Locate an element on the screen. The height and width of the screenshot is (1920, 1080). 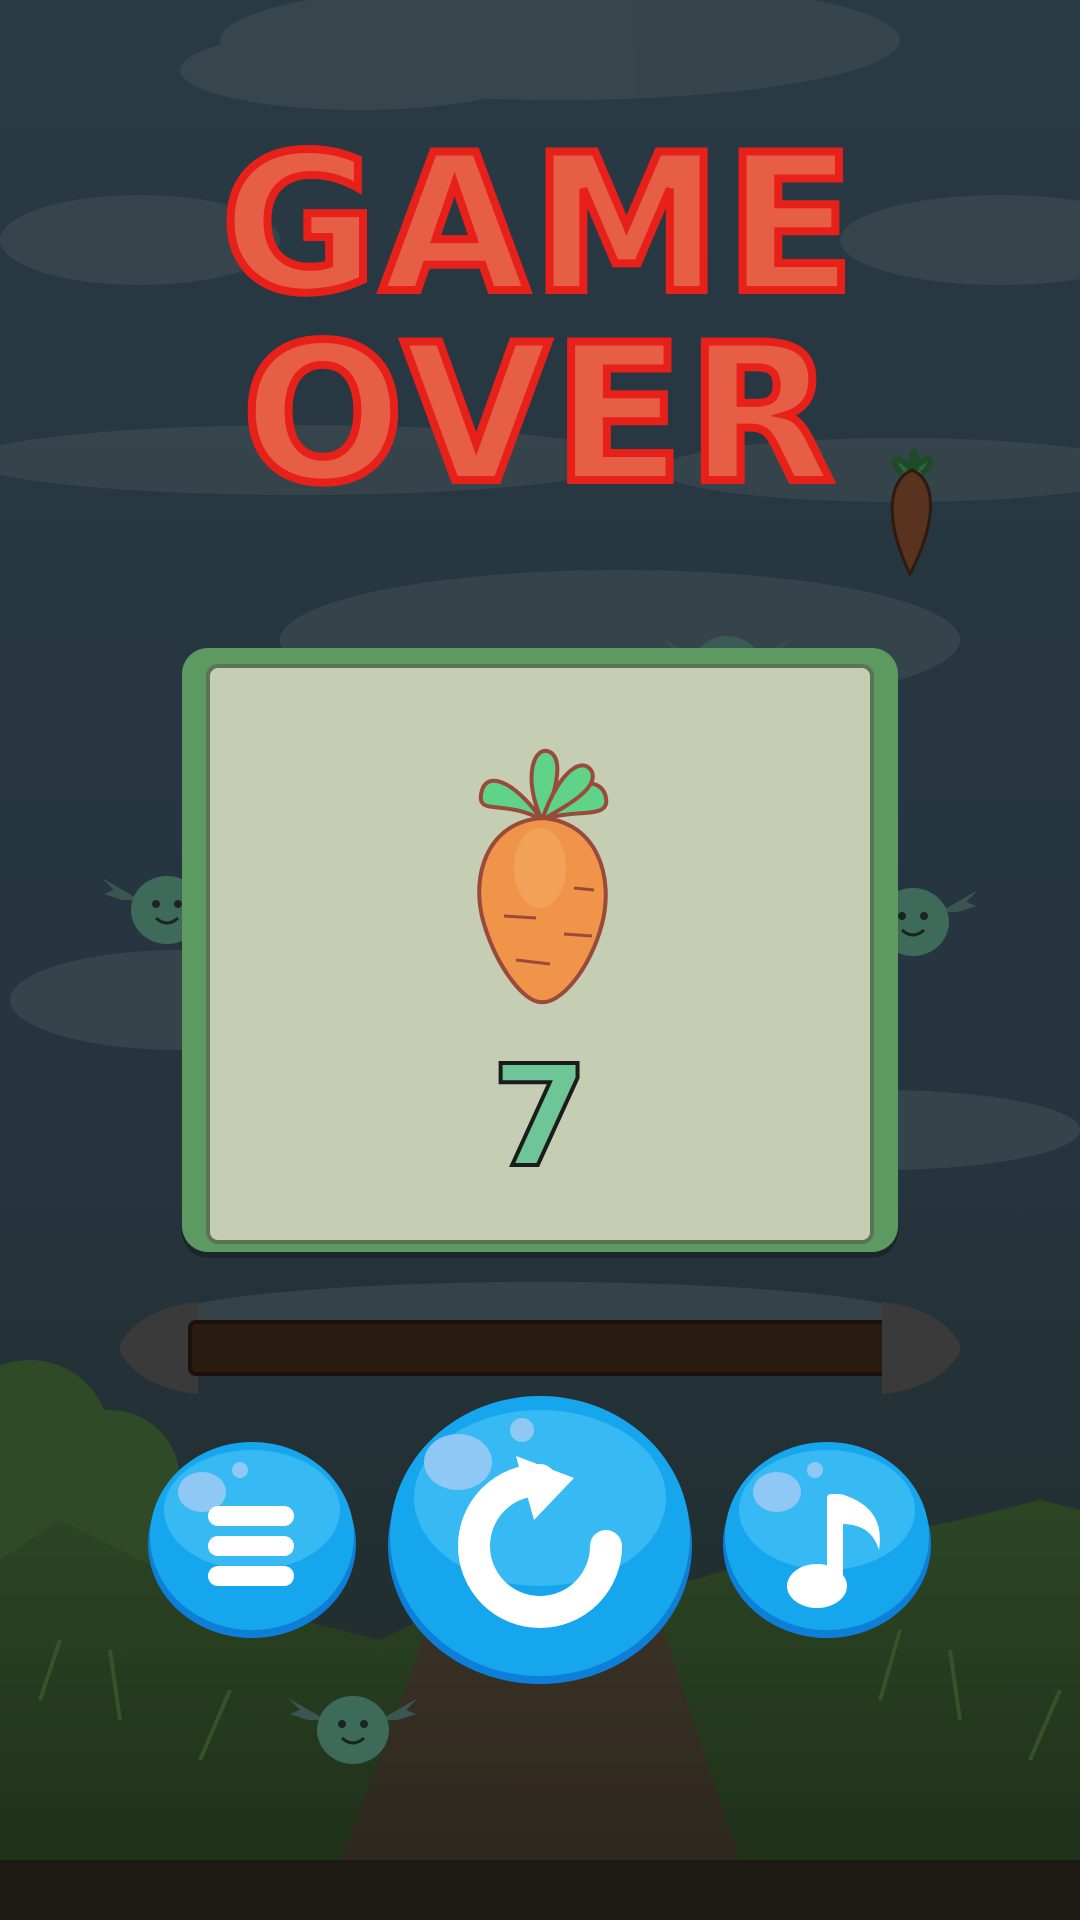
music-button is located at coordinates (827, 1539).